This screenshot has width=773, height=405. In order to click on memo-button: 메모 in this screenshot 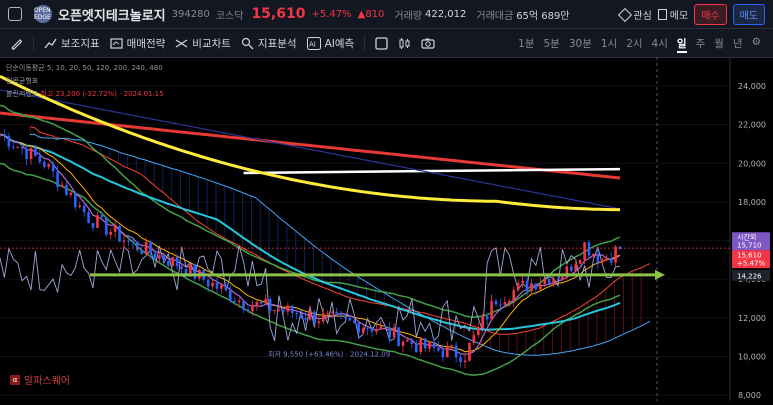, I will do `click(673, 14)`.